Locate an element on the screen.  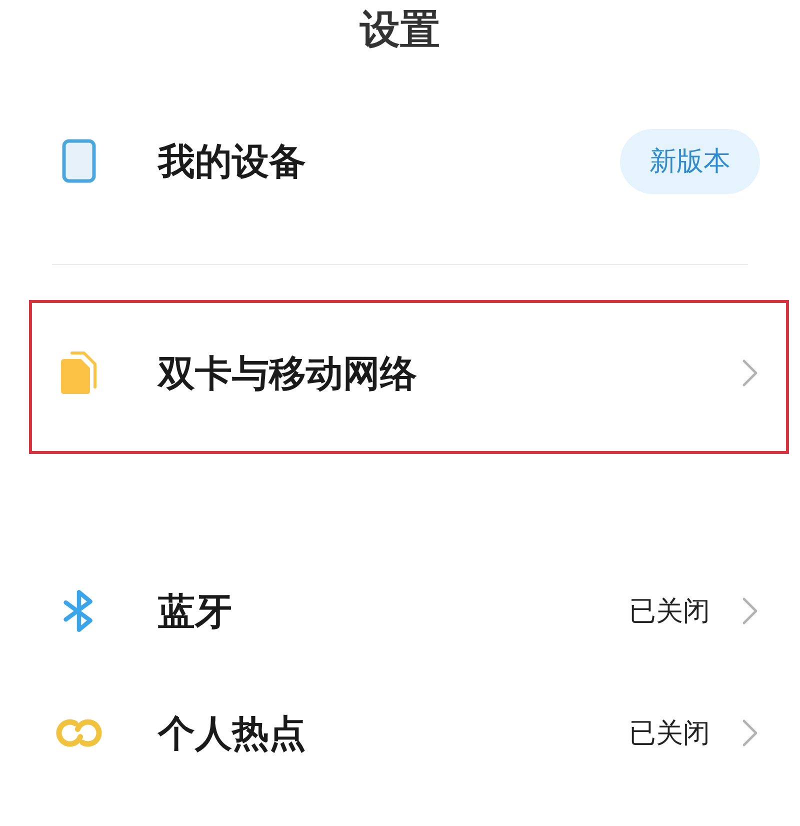
phone-icon is located at coordinates (79, 161).